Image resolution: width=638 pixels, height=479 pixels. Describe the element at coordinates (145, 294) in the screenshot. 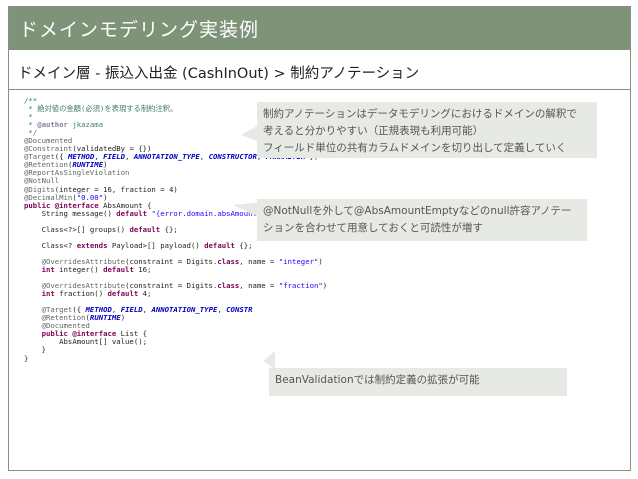

I see `code-token: 4;` at that location.